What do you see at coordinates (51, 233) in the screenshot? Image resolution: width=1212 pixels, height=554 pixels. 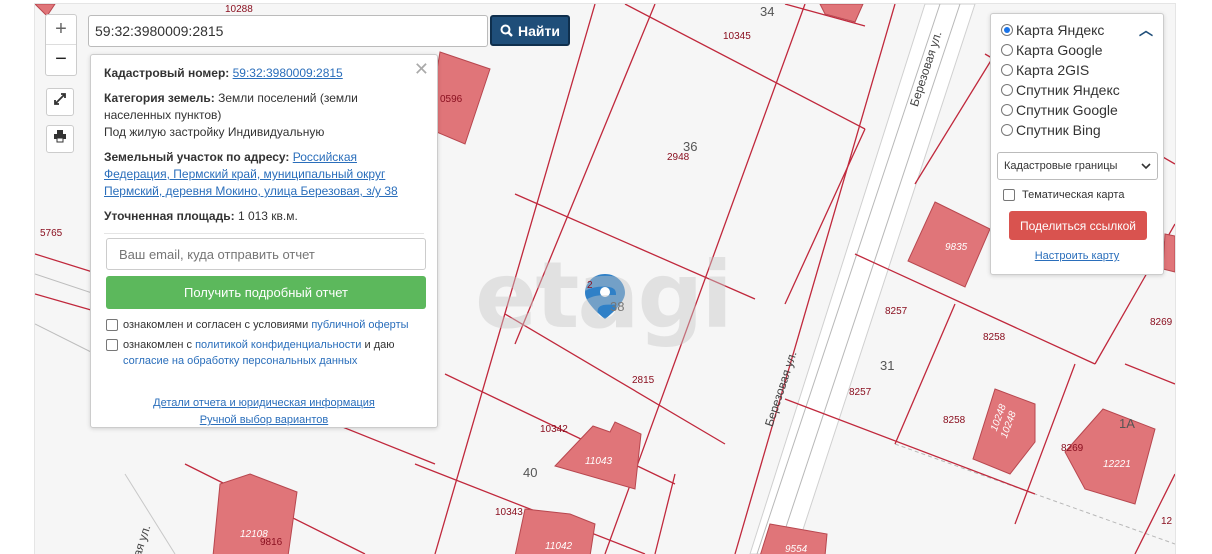 I see `parcel-number: 5765` at bounding box center [51, 233].